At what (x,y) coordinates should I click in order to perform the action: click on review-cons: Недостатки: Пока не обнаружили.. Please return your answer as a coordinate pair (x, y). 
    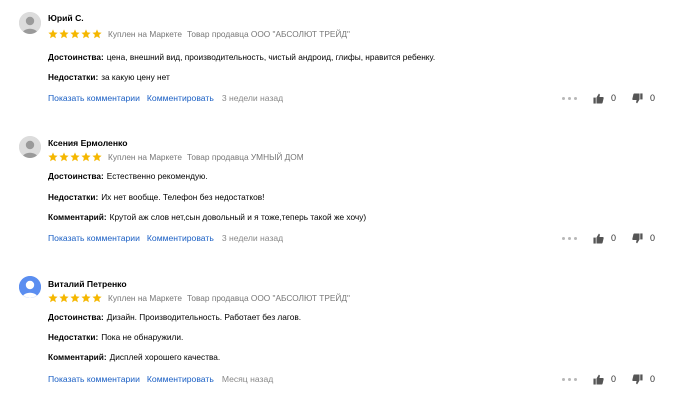
    Looking at the image, I should click on (115, 337).